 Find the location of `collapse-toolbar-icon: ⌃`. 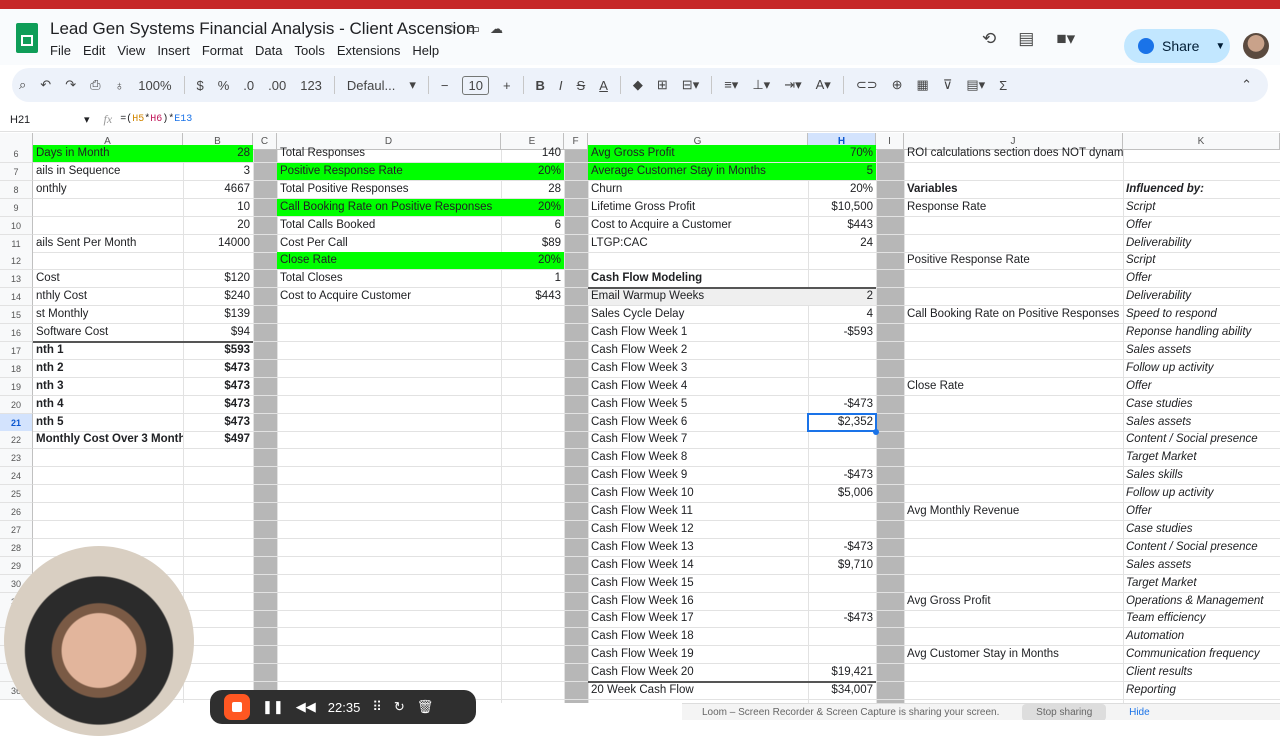

collapse-toolbar-icon: ⌃ is located at coordinates (1246, 85).